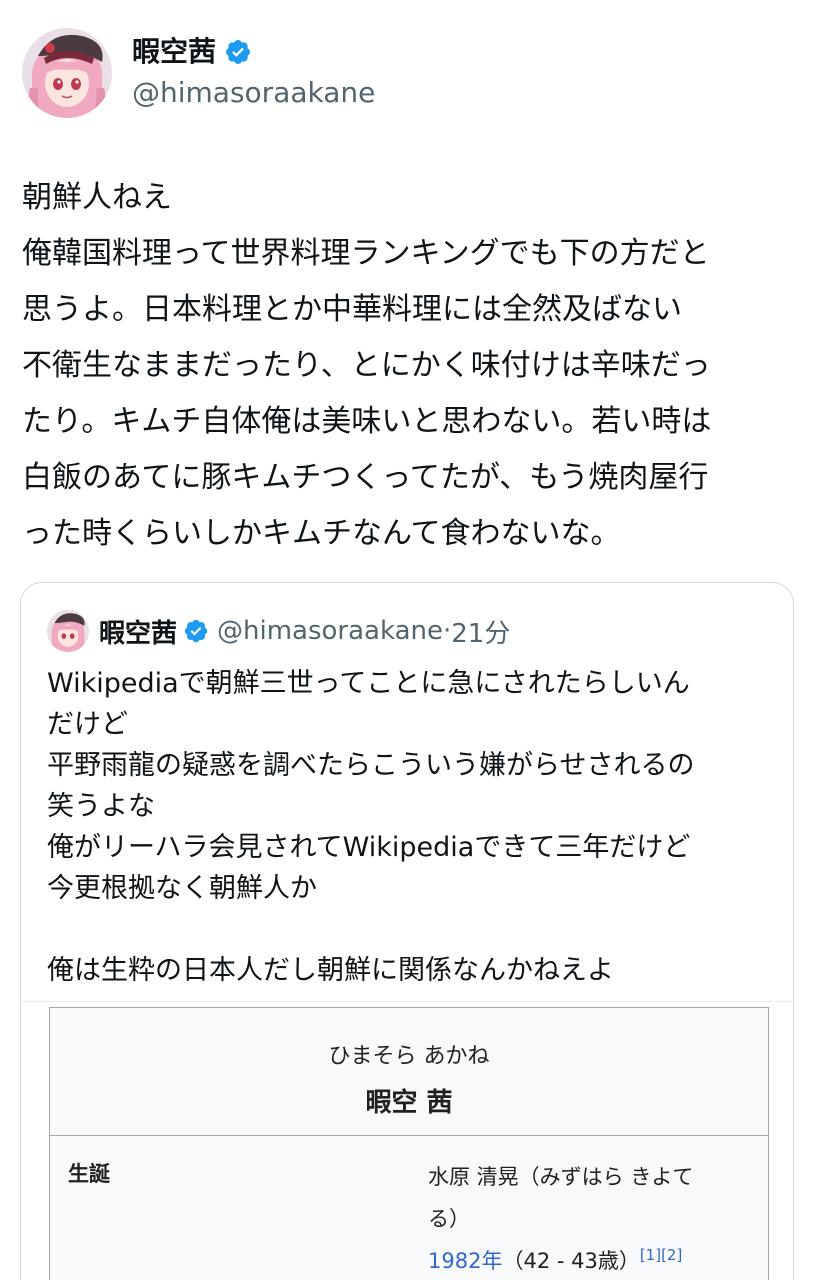  What do you see at coordinates (97, 197) in the screenshot?
I see `tweet-line: 朝鮮人ねえ` at bounding box center [97, 197].